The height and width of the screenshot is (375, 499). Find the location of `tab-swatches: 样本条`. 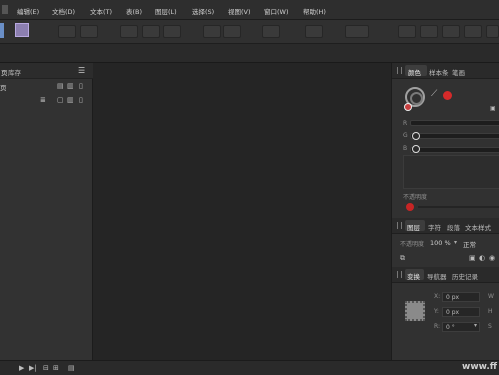

tab-swatches: 样本条 is located at coordinates (439, 72).